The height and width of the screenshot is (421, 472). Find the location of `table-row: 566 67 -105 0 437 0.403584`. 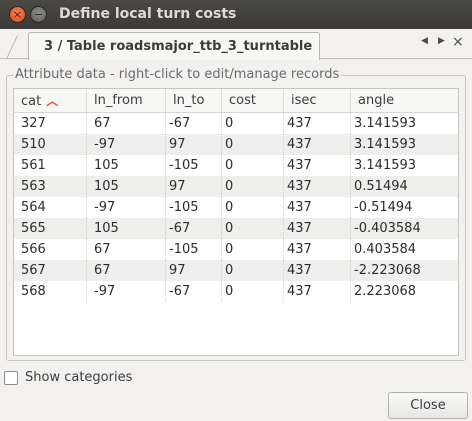

table-row: 566 67 -105 0 437 0.403584 is located at coordinates (236, 249).